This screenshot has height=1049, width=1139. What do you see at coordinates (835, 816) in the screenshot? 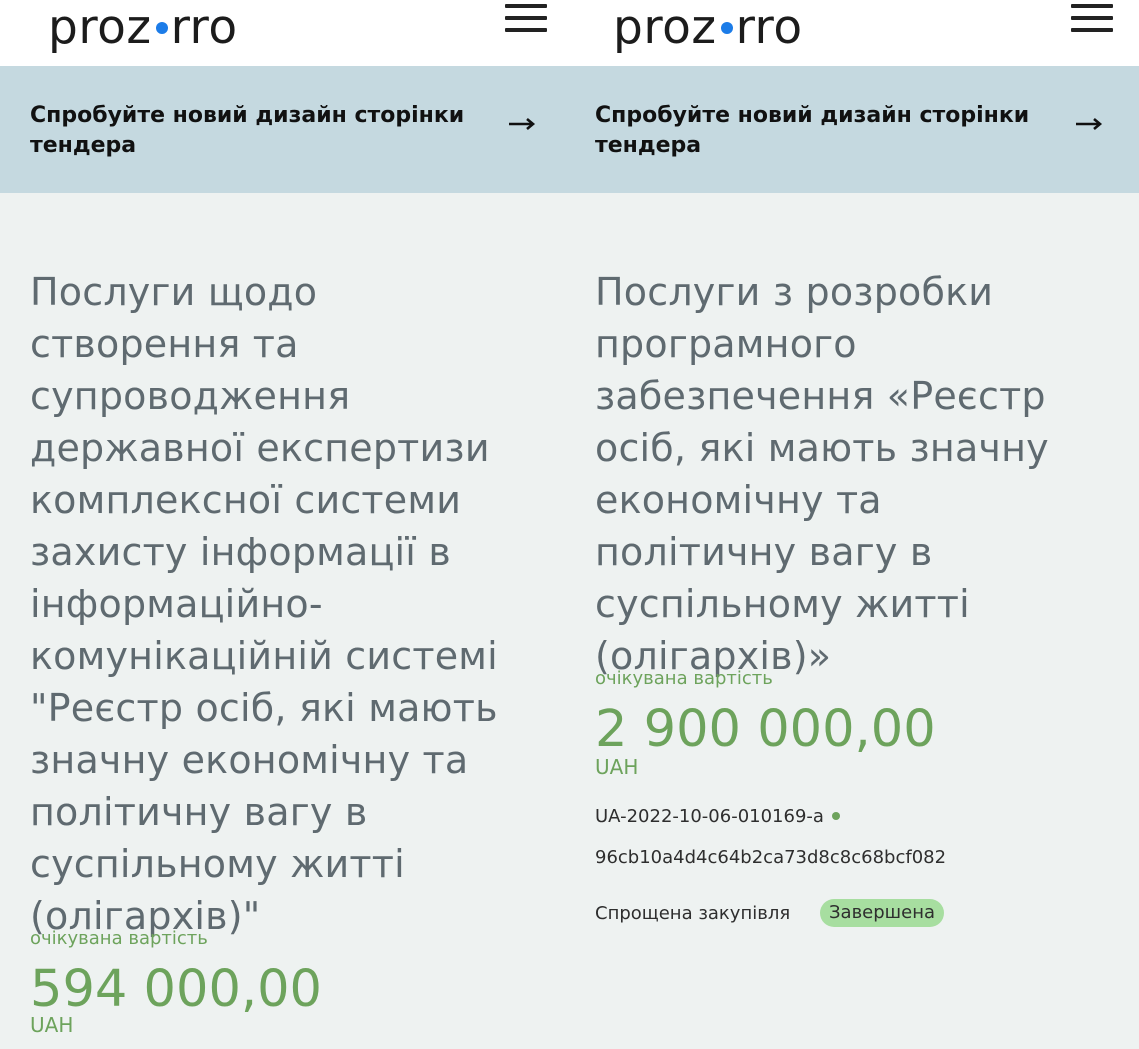
I see `status-dot-icon` at bounding box center [835, 816].